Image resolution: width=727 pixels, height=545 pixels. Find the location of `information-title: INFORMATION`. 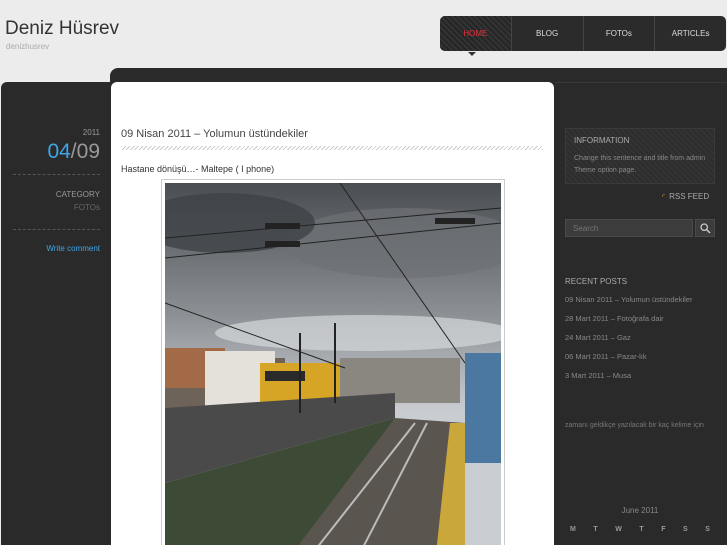

information-title: INFORMATION is located at coordinates (602, 140).